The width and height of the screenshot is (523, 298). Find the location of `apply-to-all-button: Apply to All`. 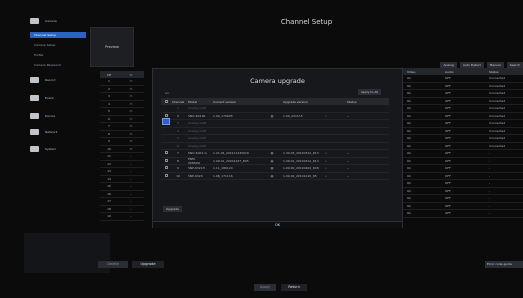

apply-to-all-button: Apply to All is located at coordinates (370, 92).